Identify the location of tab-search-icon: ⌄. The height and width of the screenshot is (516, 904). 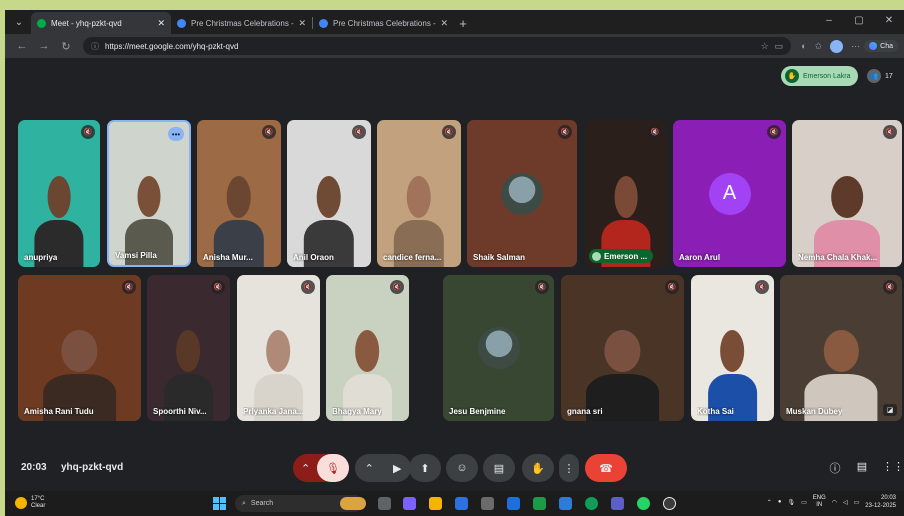
(19, 22).